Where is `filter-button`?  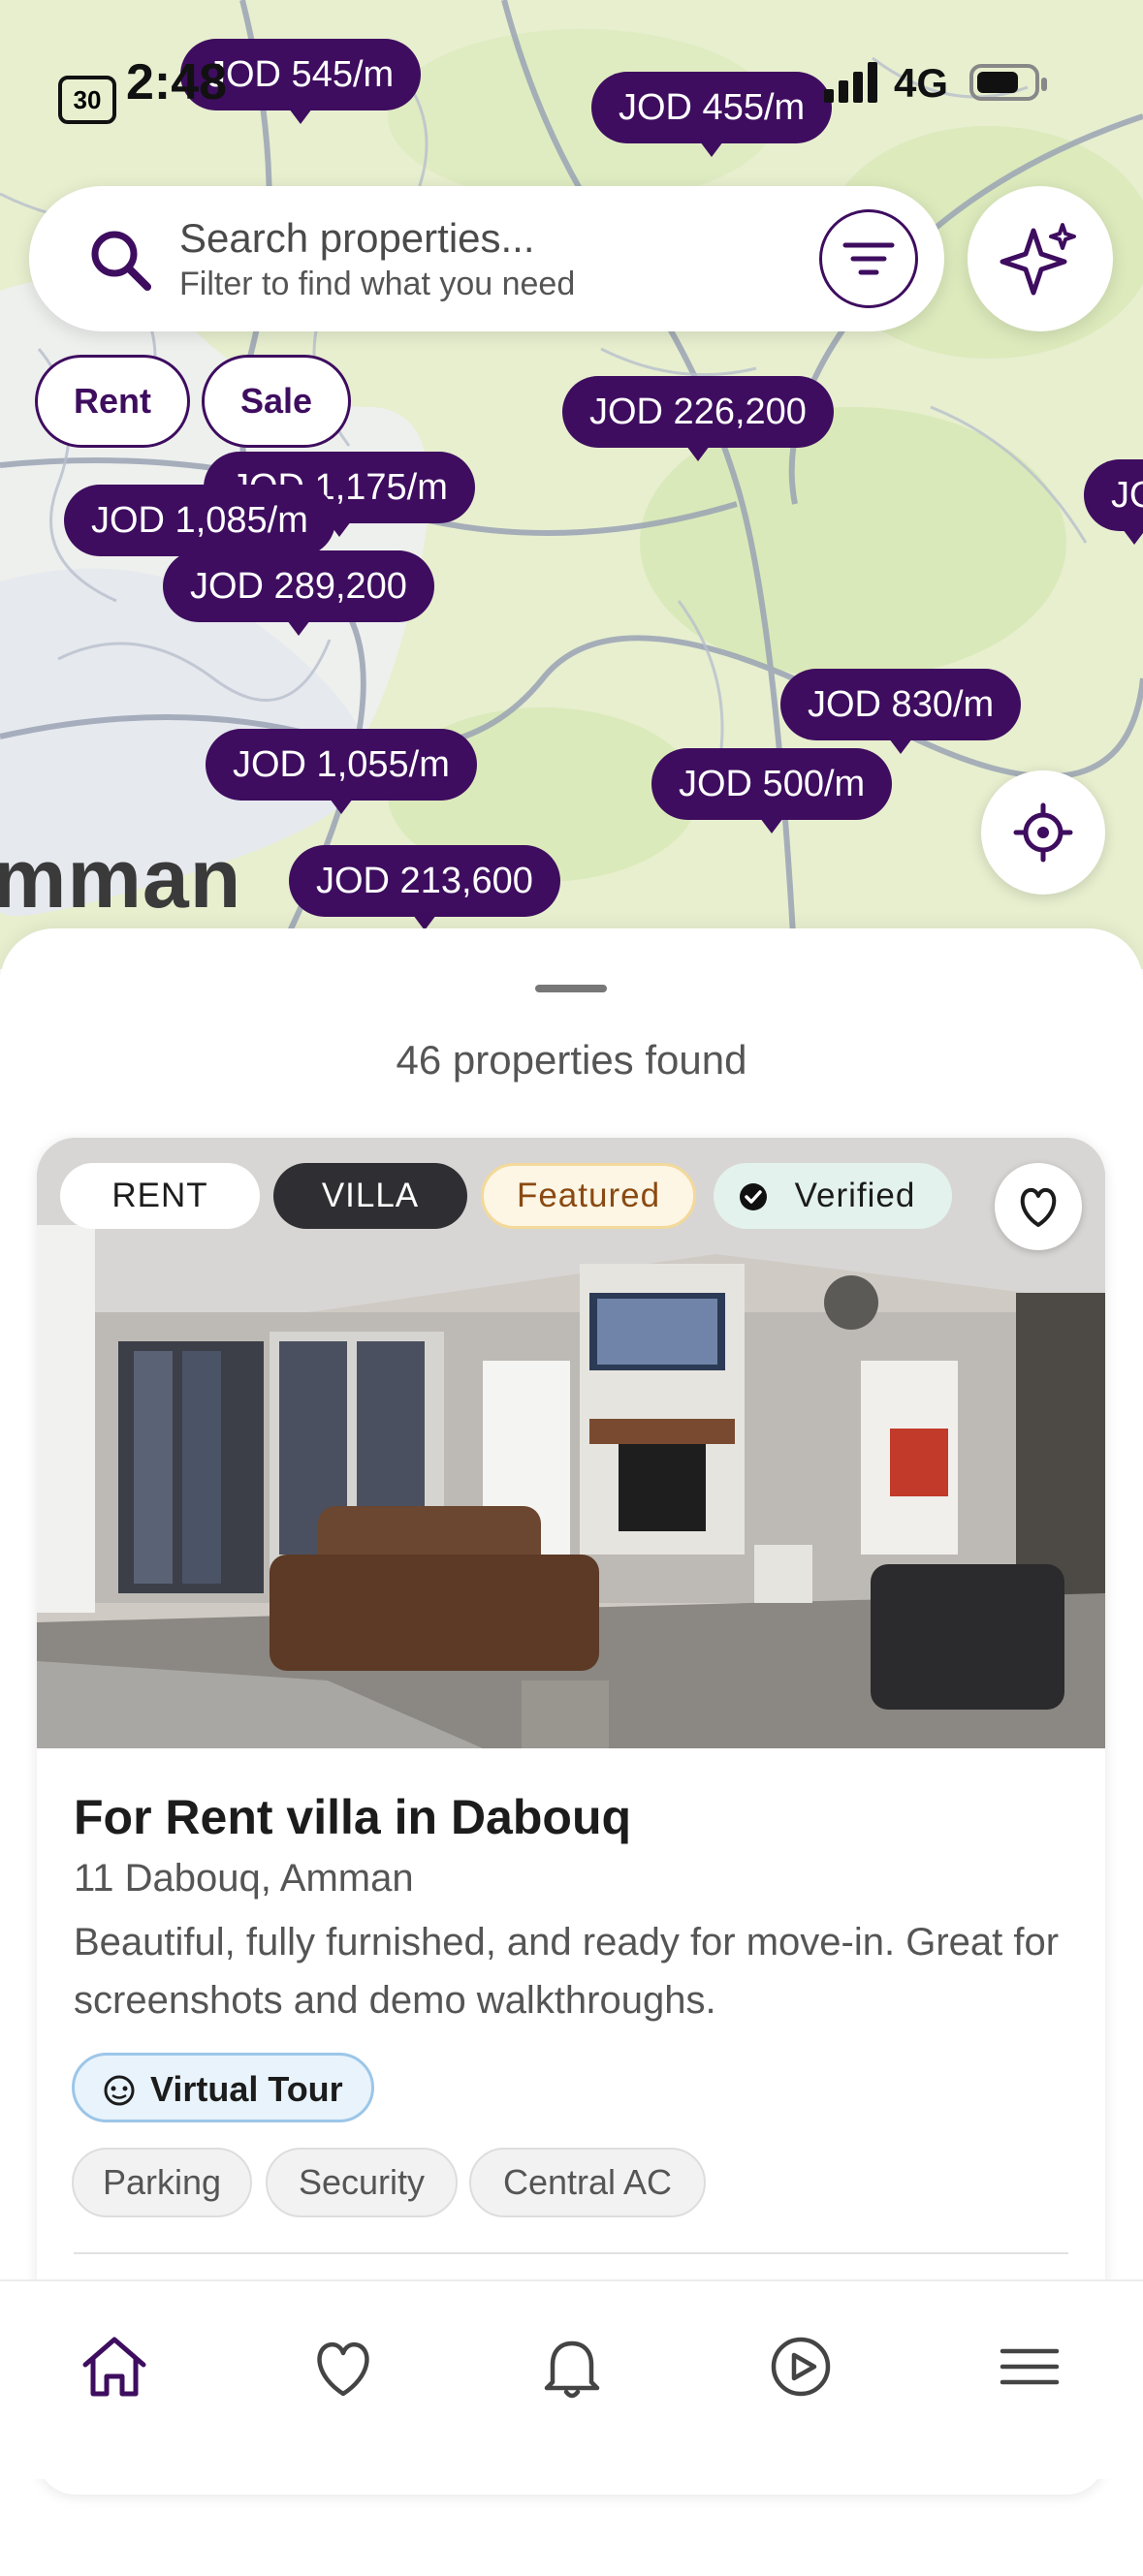 filter-button is located at coordinates (868, 258).